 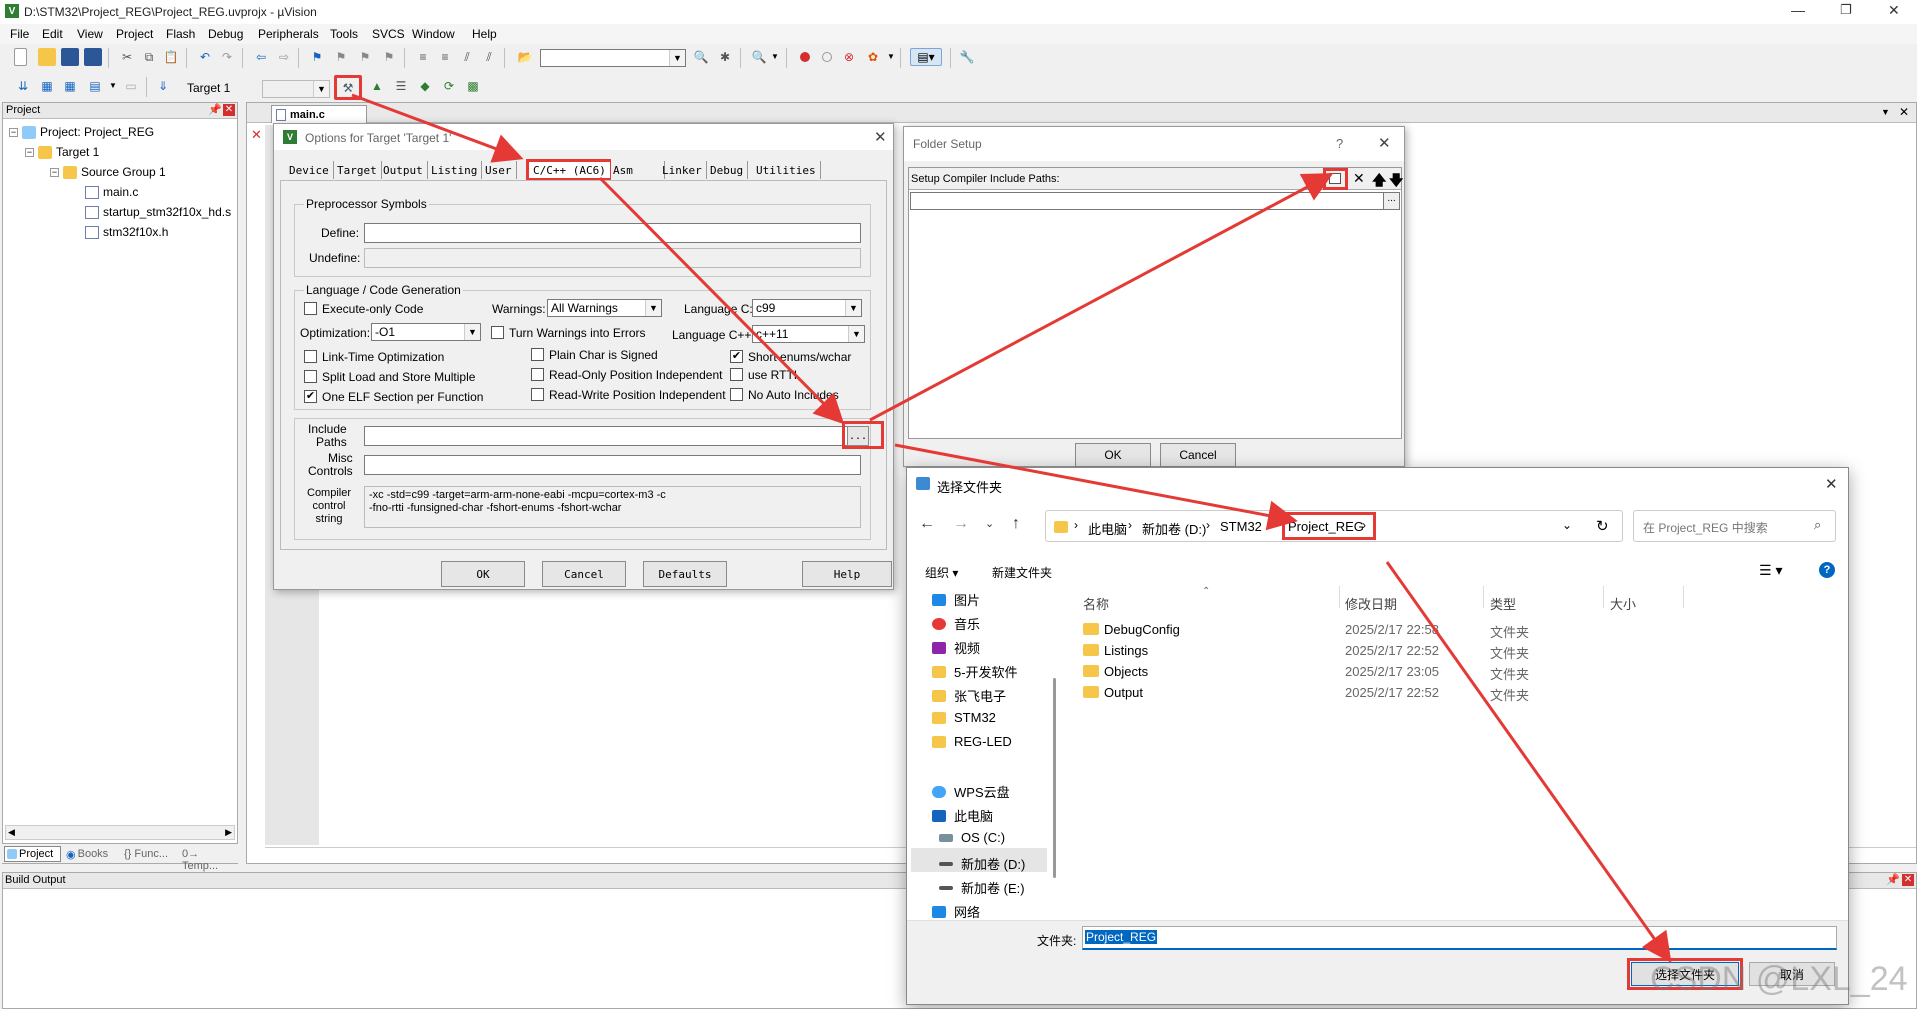 What do you see at coordinates (455, 170) in the screenshot?
I see `tab-listing: Listing` at bounding box center [455, 170].